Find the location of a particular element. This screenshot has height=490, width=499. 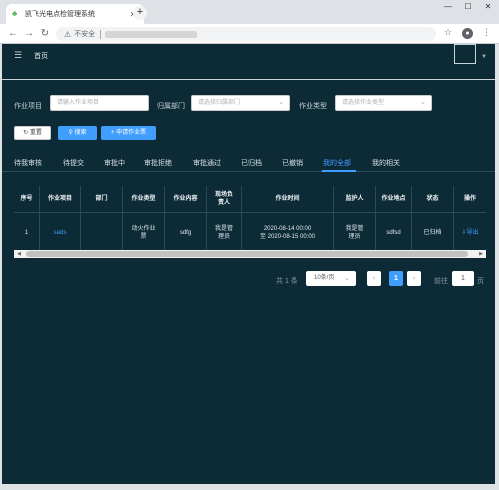

apply-label: 申请作业票 is located at coordinates (131, 133).